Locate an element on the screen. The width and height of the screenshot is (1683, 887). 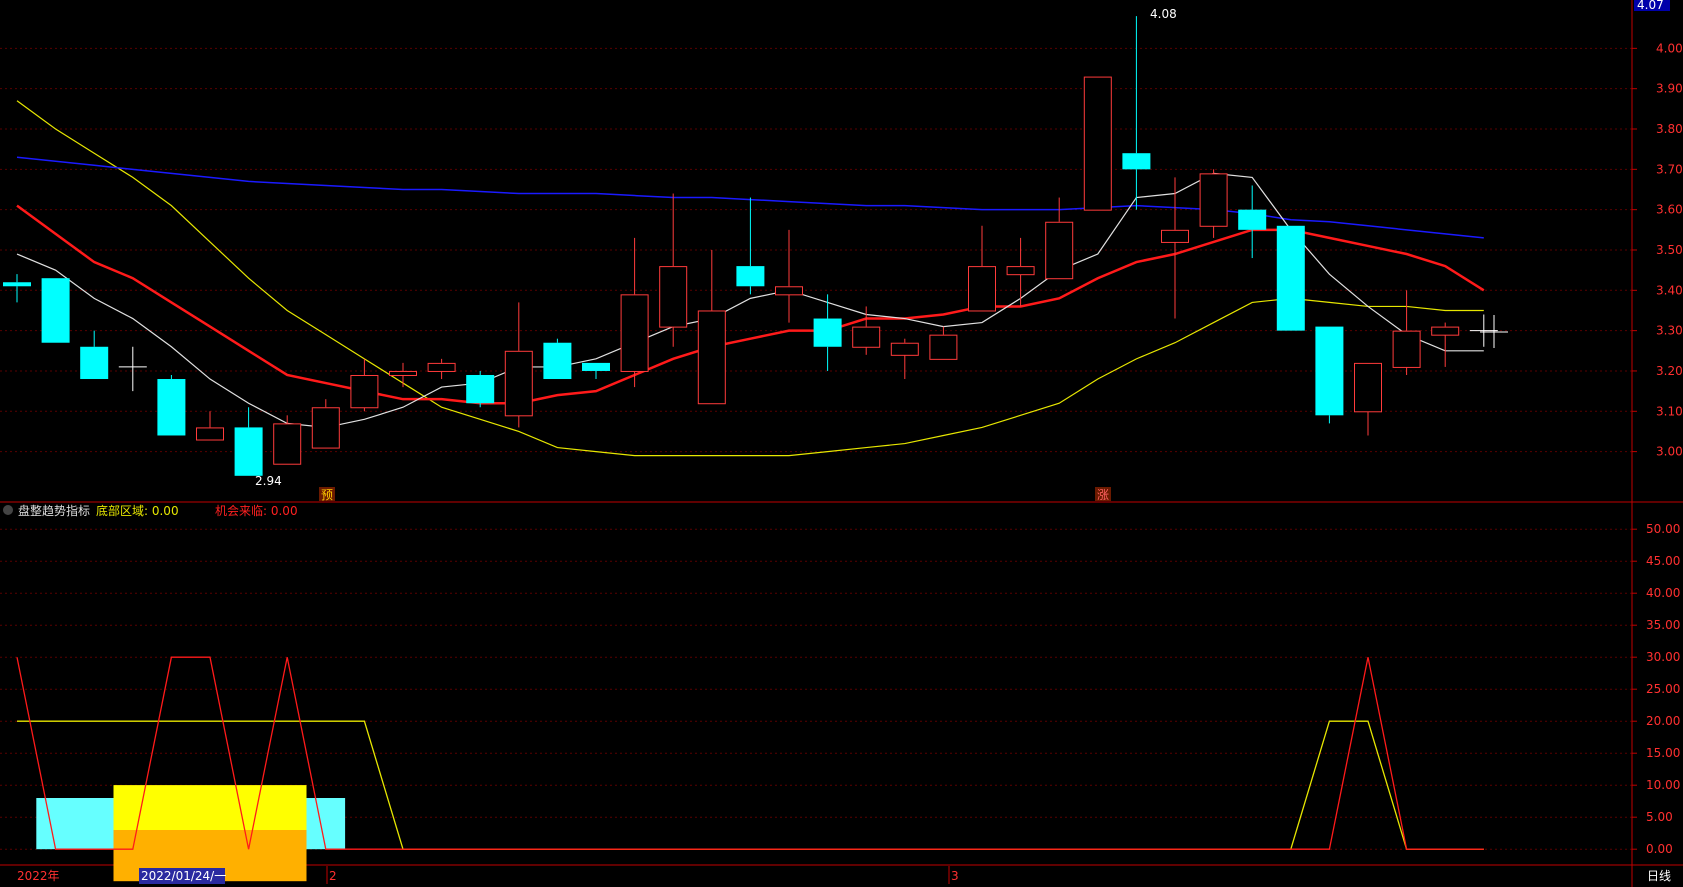
collapse-icon is located at coordinates (8, 510).